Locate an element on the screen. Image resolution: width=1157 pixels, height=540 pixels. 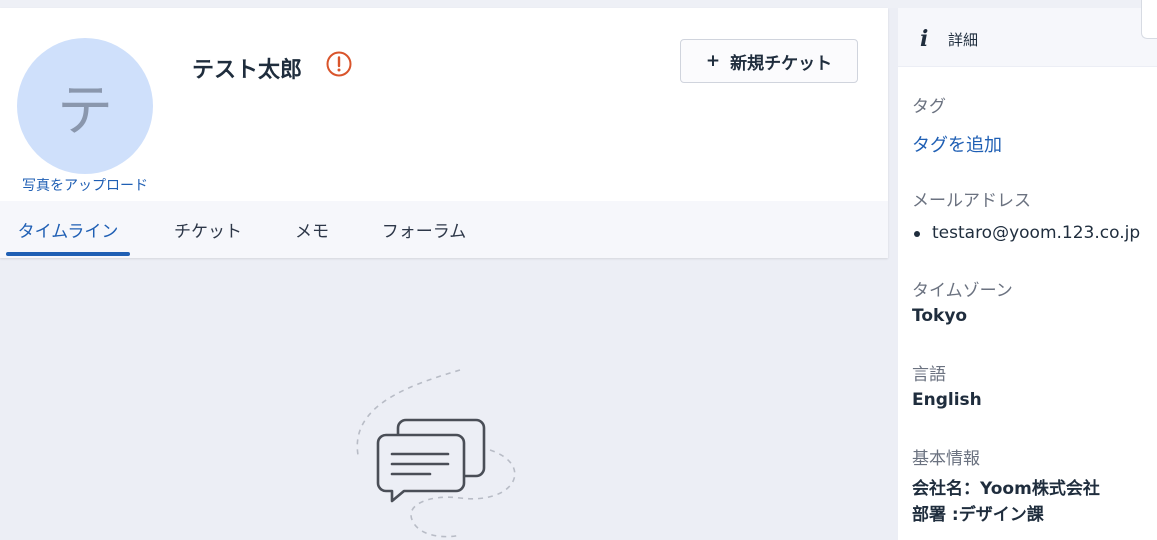
add-tag-link: タグを追加 is located at coordinates (957, 144).